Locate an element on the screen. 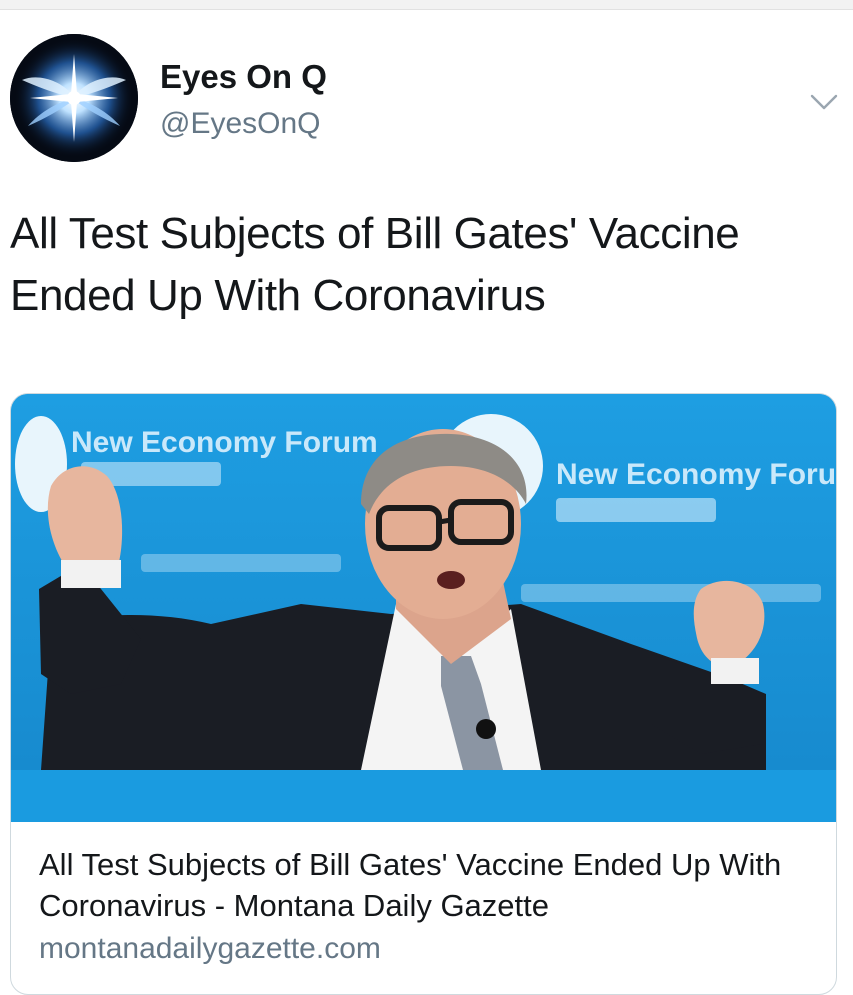 The image size is (853, 995). glowing-wings-icon is located at coordinates (74, 98).